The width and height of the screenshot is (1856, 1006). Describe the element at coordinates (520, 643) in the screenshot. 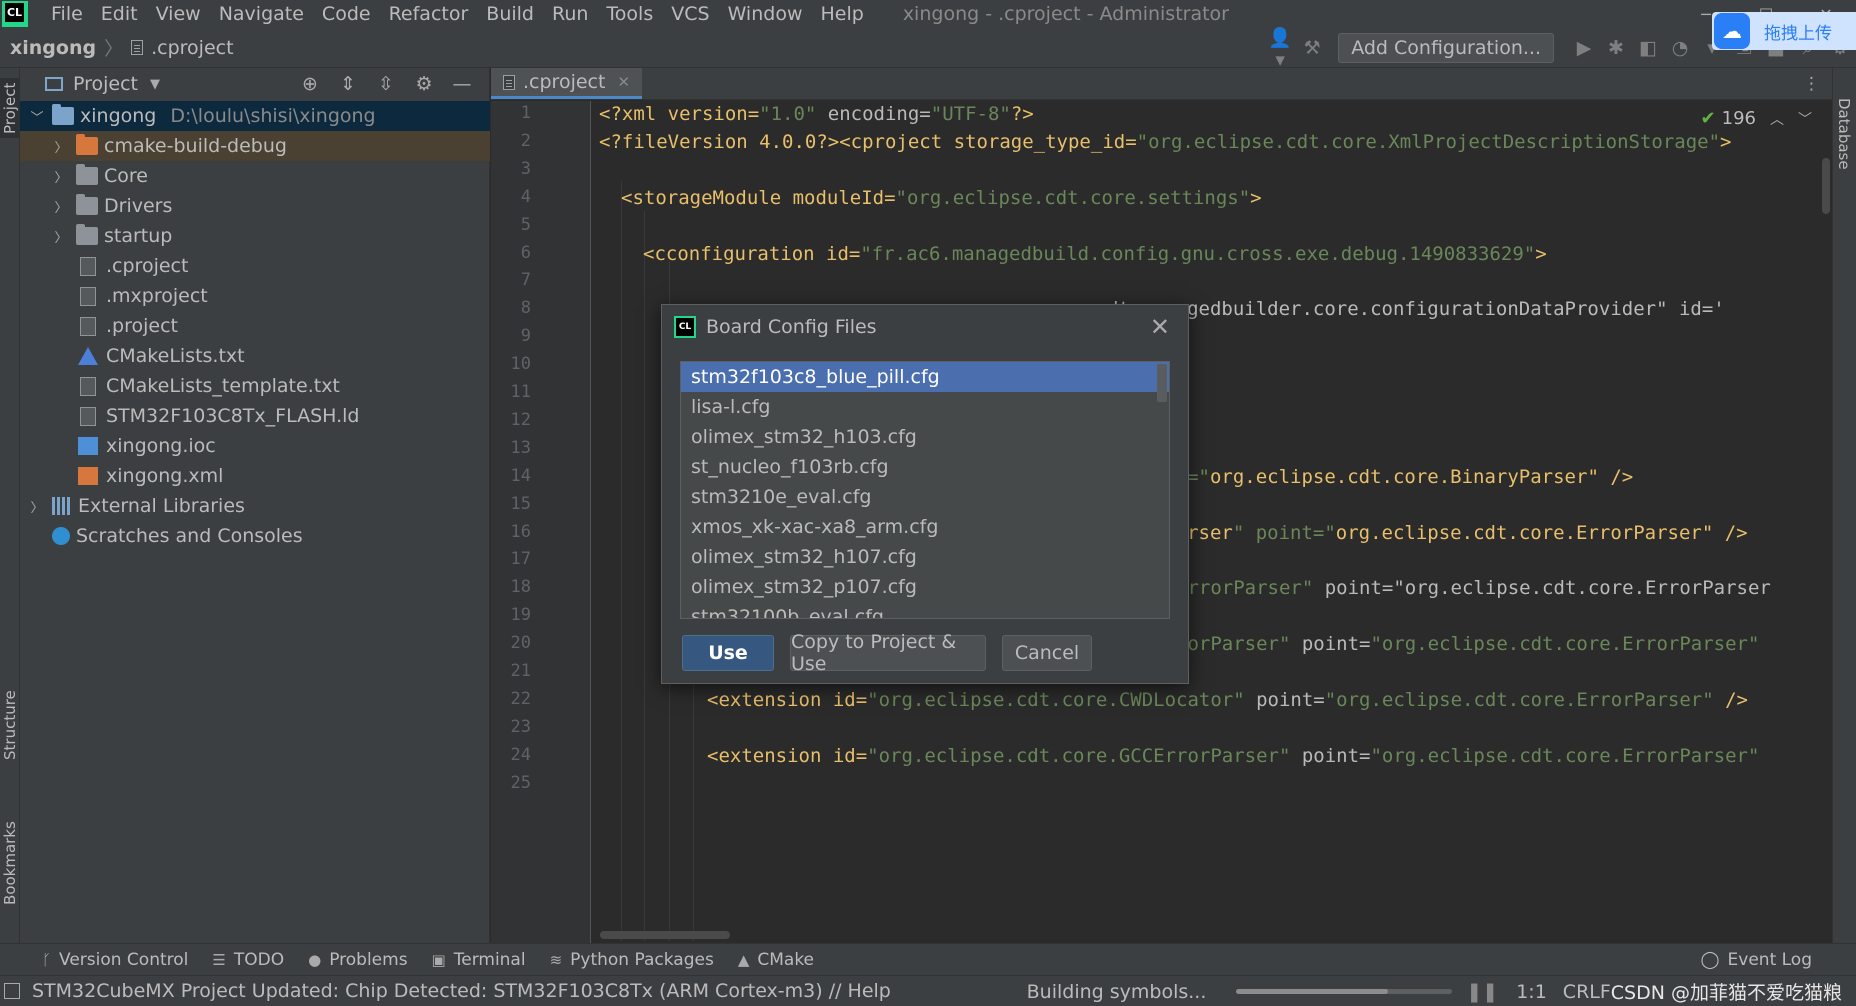

I see `line-number: 20` at that location.